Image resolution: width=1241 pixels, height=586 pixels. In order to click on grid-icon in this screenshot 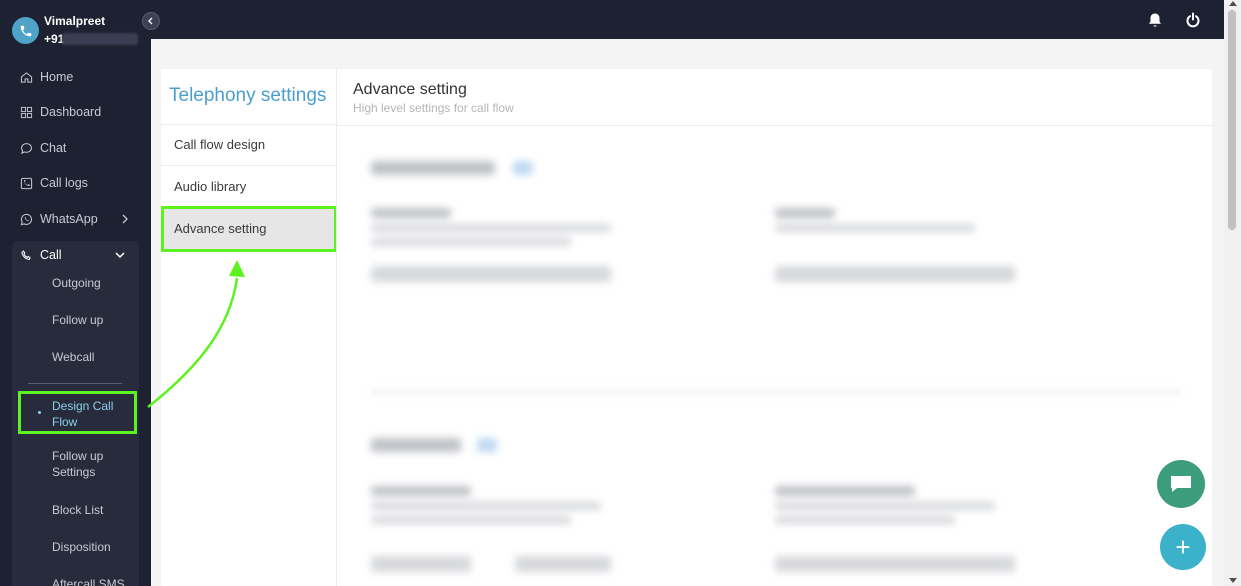, I will do `click(26, 112)`.